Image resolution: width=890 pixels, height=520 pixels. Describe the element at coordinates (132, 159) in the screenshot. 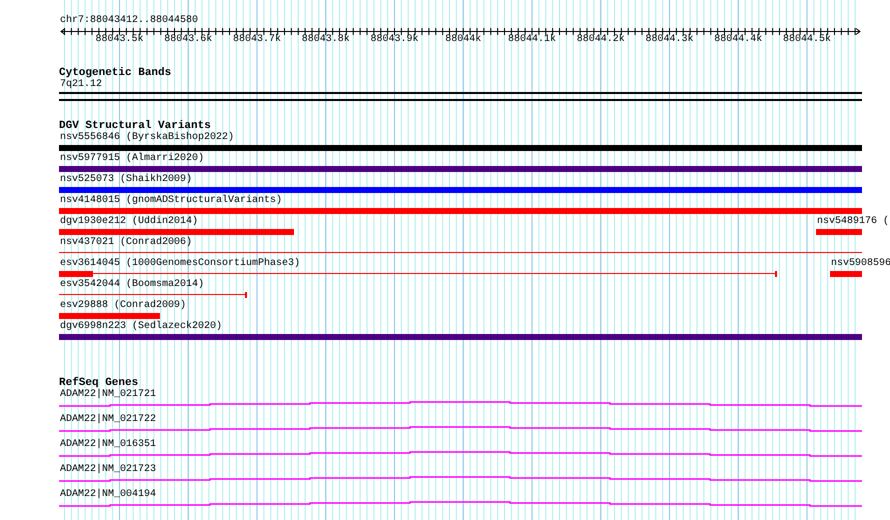

I see `variant-label: nsv5977915 (Almarri2020)` at that location.